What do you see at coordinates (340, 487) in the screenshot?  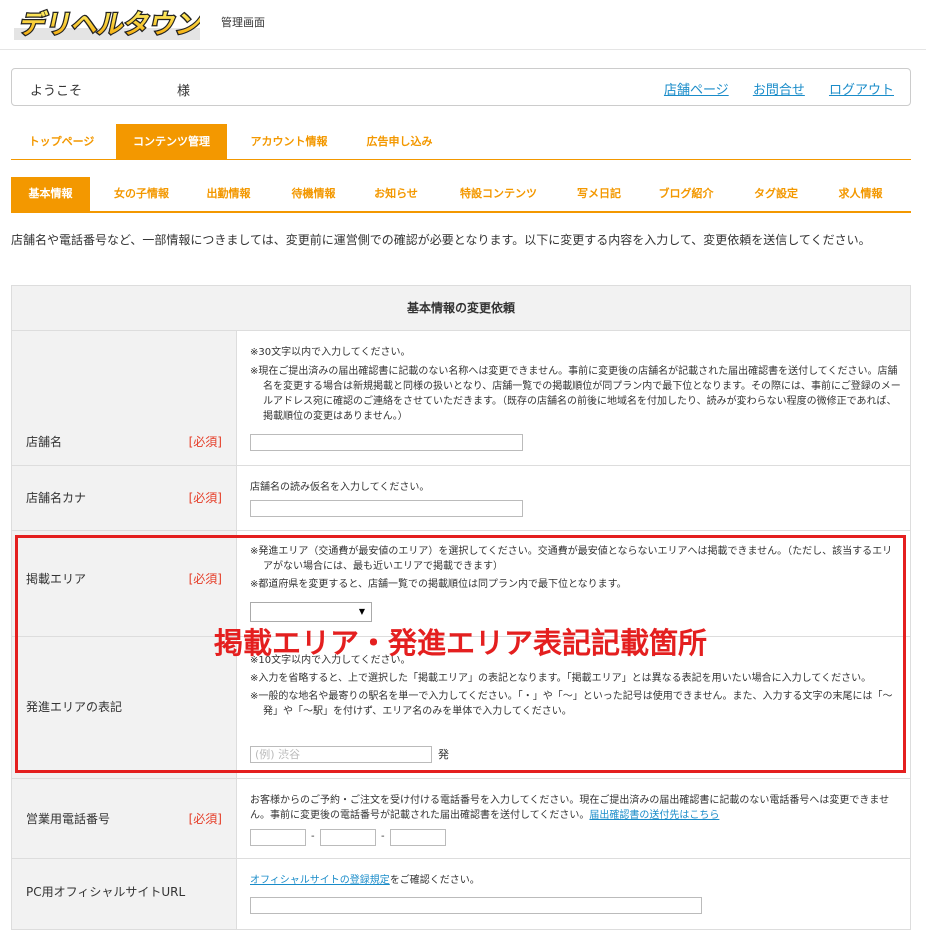 I see `store-kana-note: 店舗名の読み仮名を入力してください。` at bounding box center [340, 487].